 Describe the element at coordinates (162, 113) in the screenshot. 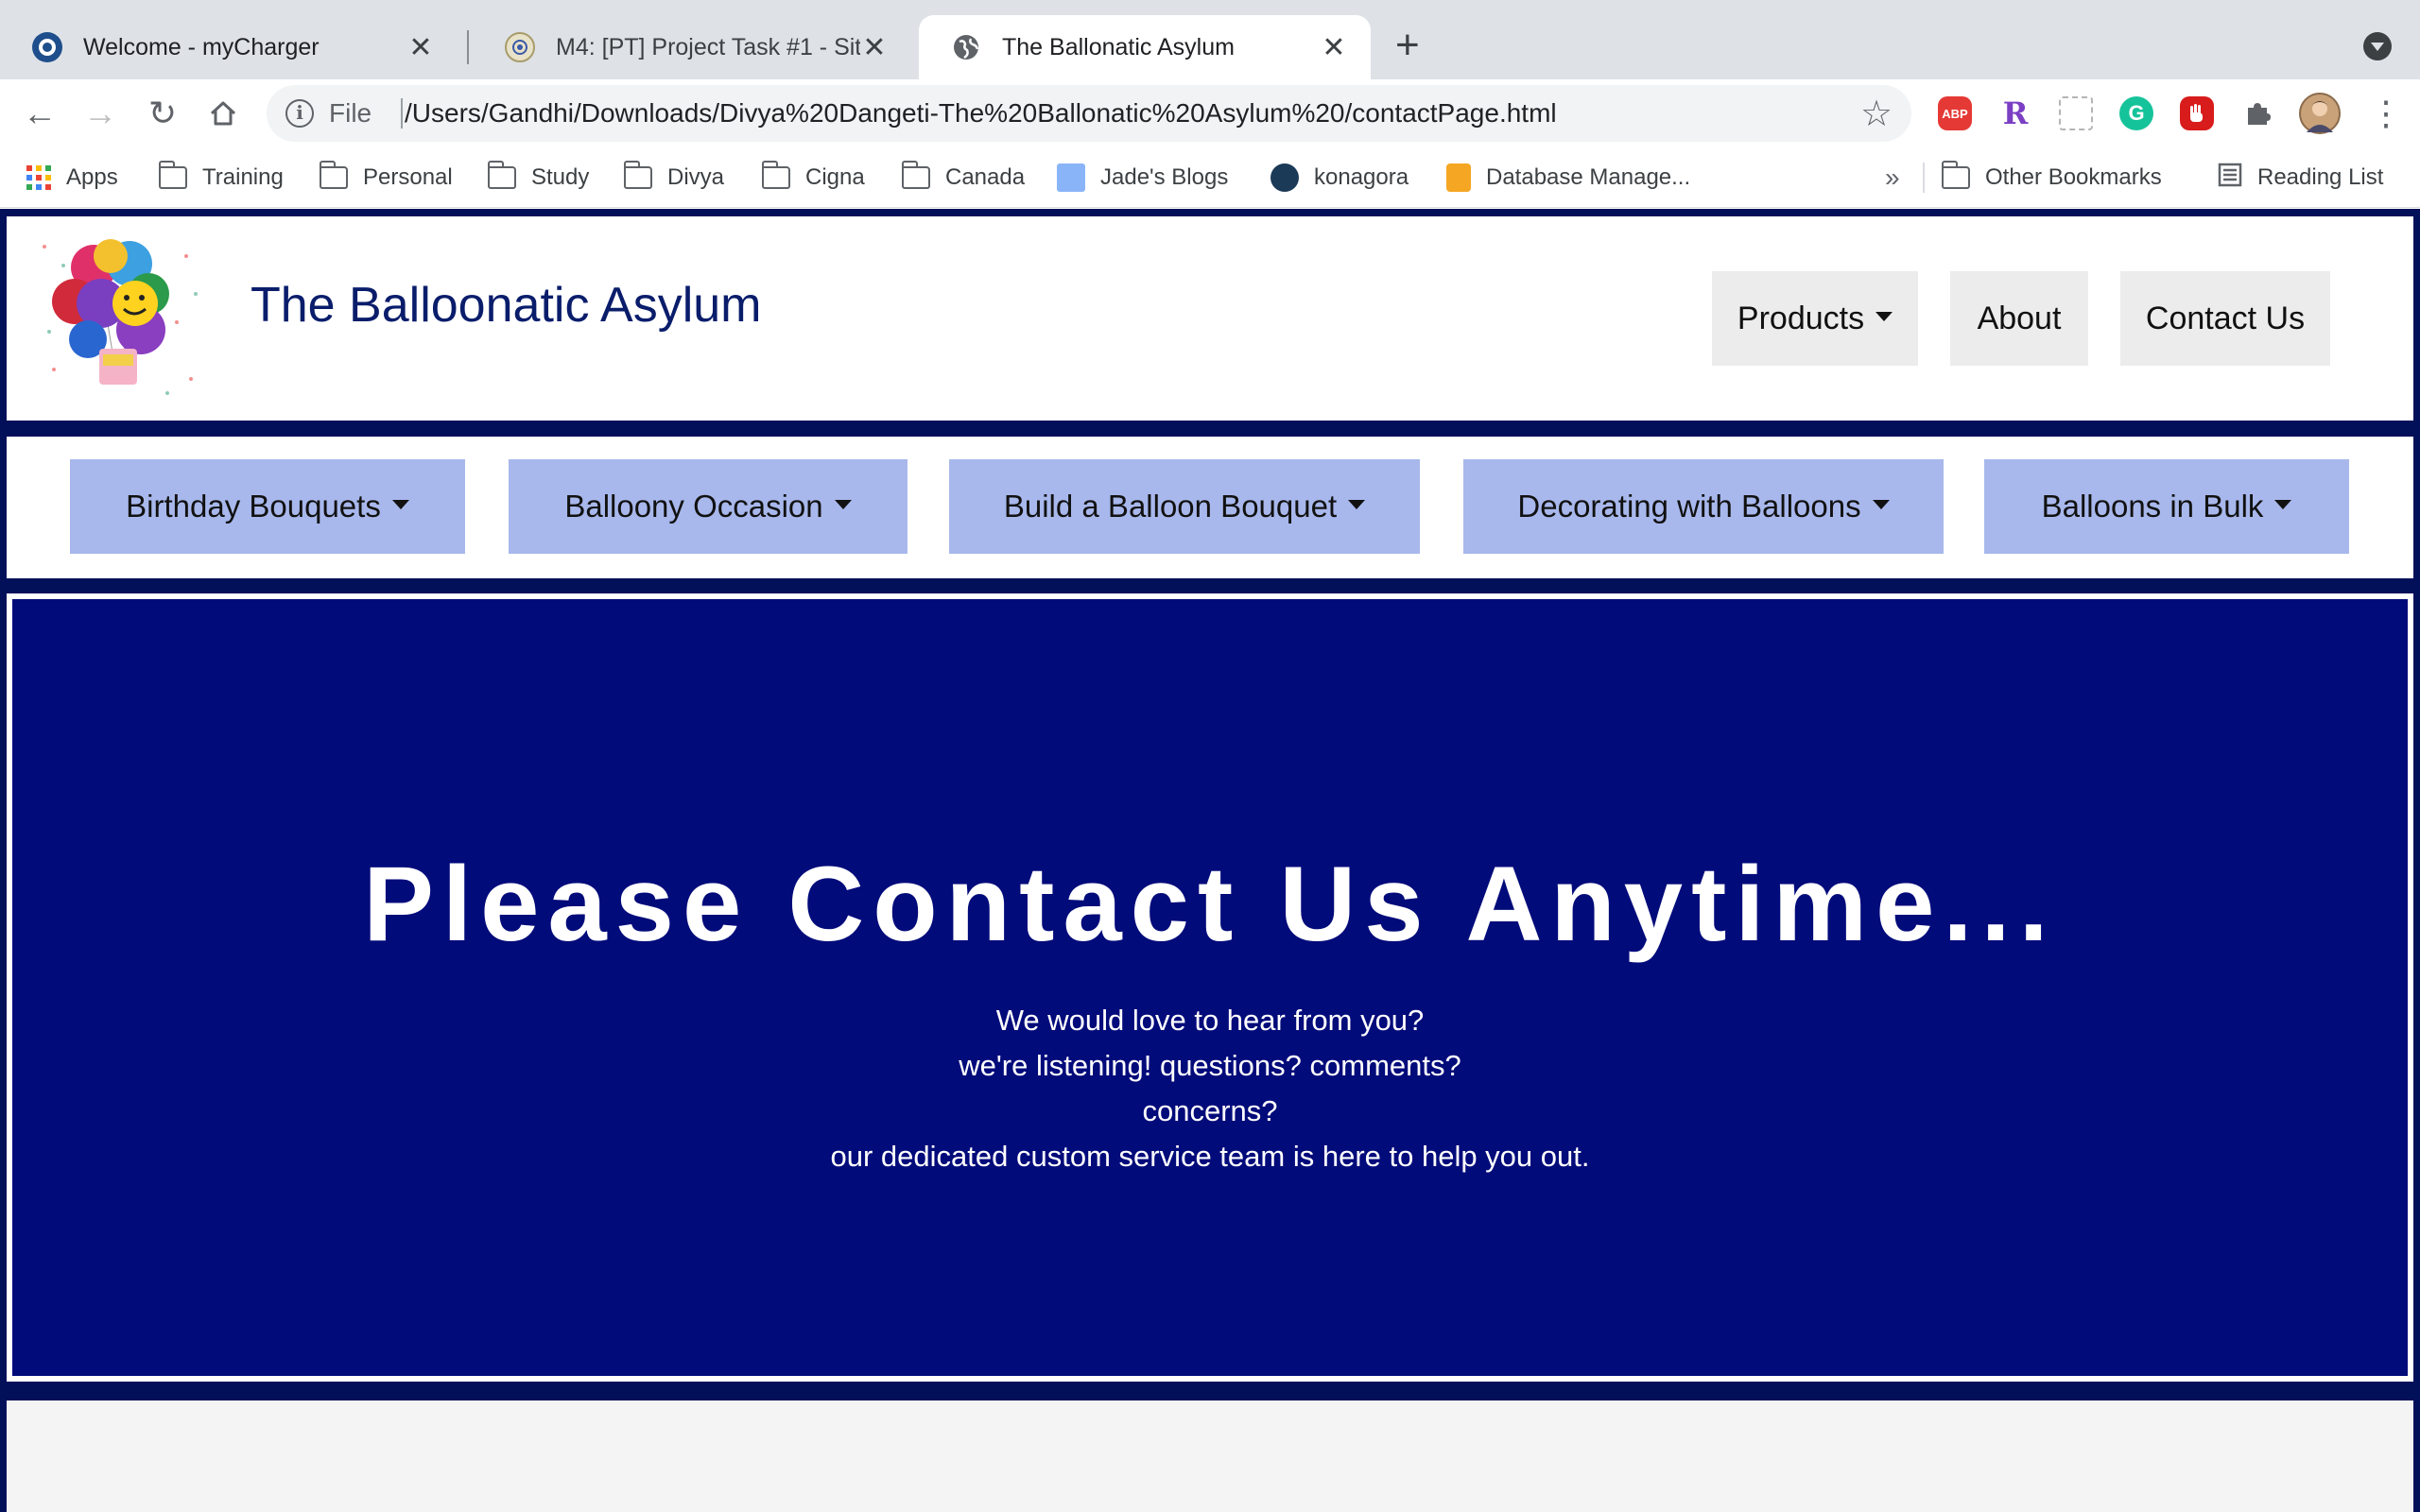

I see `reload-icon: ↻` at that location.